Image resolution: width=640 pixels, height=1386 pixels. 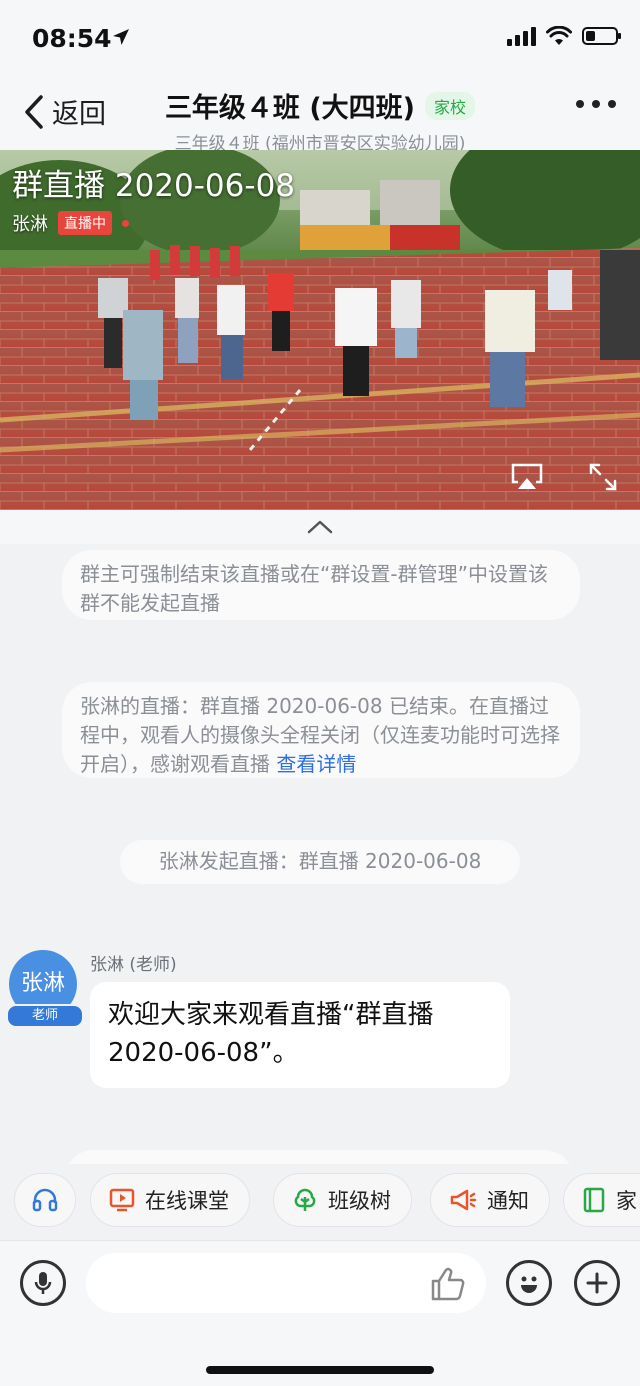 I want to click on emoji-icon, so click(x=529, y=1284).